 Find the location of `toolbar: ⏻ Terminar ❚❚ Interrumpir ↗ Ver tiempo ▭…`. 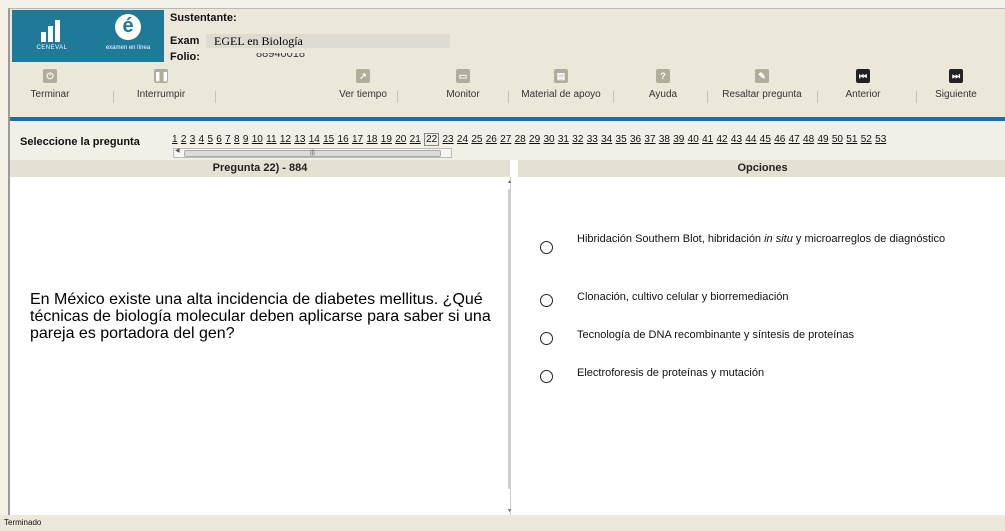

toolbar: ⏻ Terminar ❚❚ Interrumpir ↗ Ver tiempo ▭… is located at coordinates (507, 91).